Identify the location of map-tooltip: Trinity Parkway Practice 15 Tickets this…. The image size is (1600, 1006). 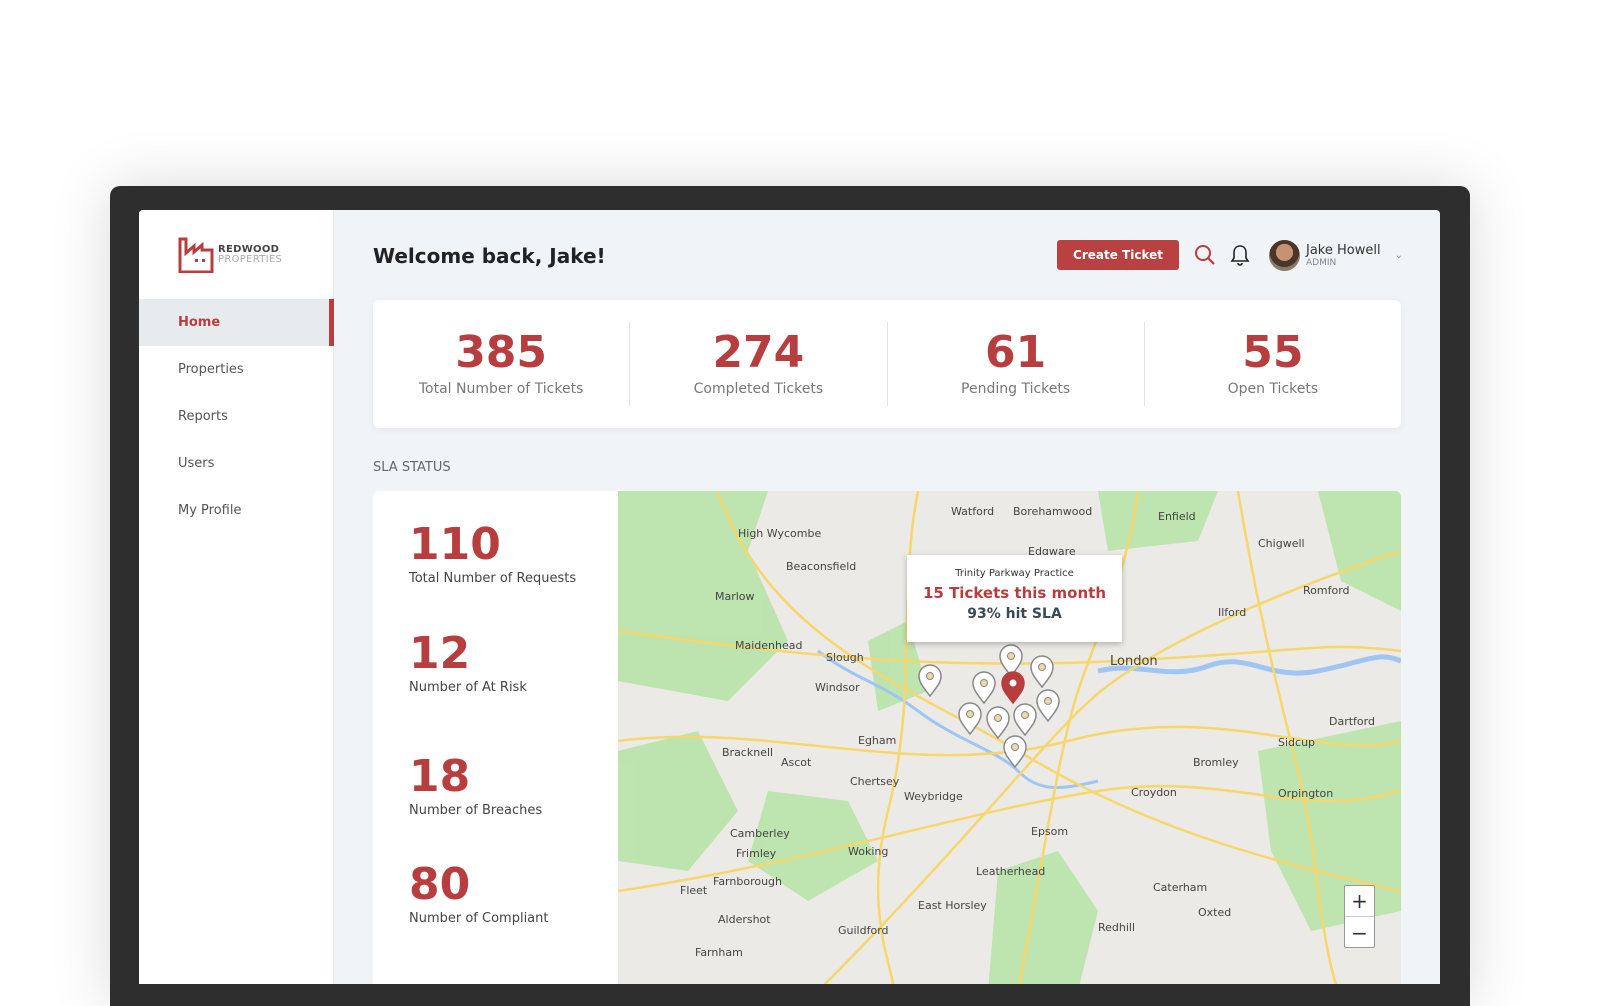
(1014, 598).